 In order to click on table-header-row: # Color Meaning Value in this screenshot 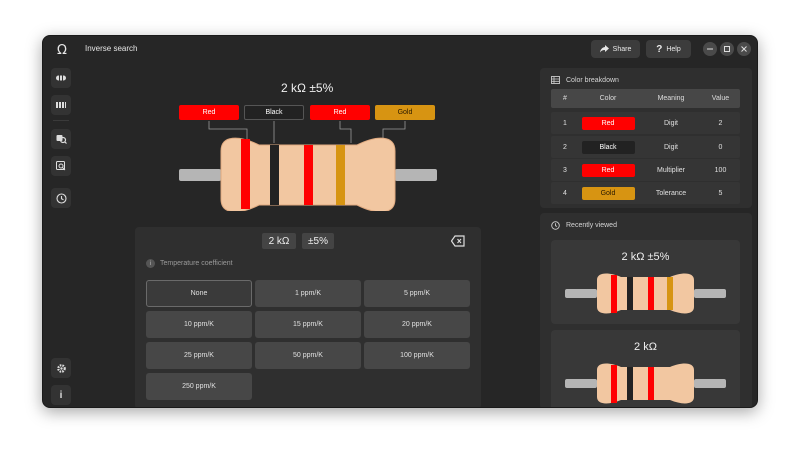, I will do `click(645, 98)`.